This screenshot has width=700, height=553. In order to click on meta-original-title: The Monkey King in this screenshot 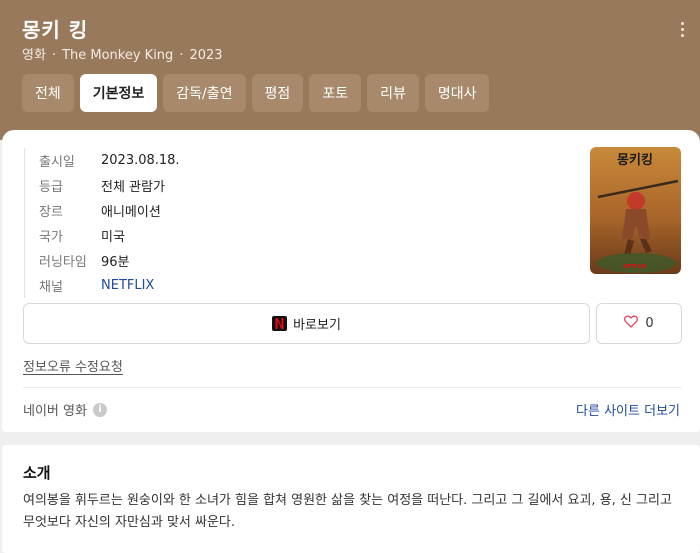, I will do `click(118, 55)`.